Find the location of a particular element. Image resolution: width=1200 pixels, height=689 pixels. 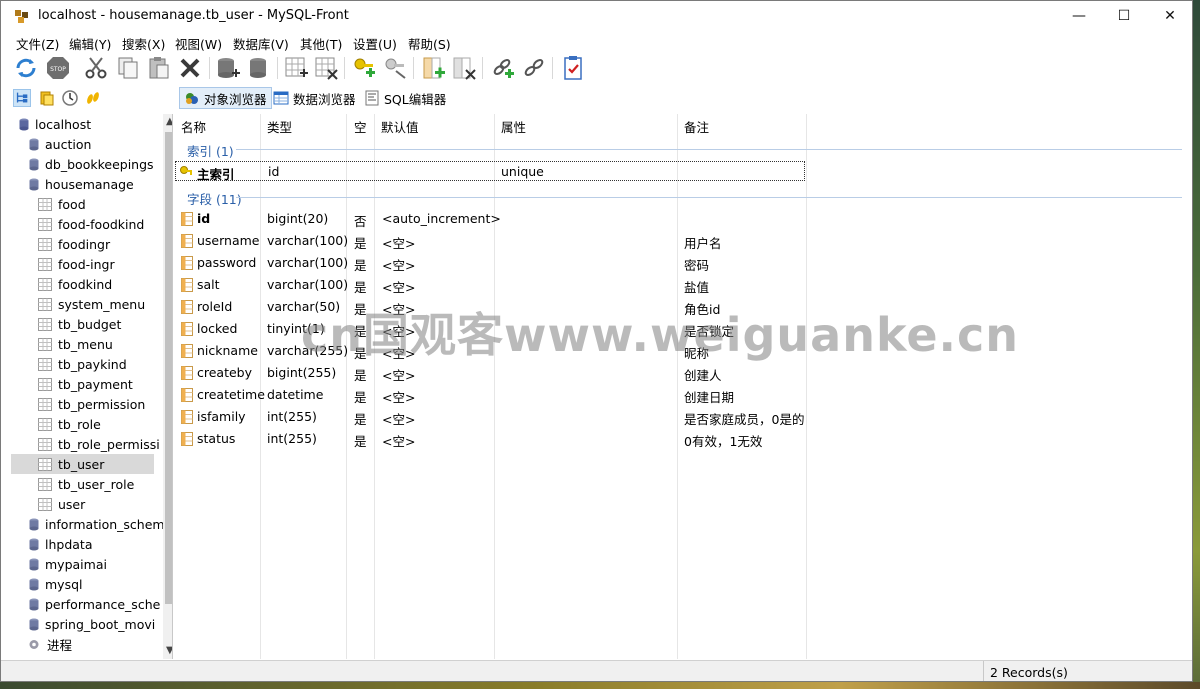

checklist-icon is located at coordinates (573, 68).